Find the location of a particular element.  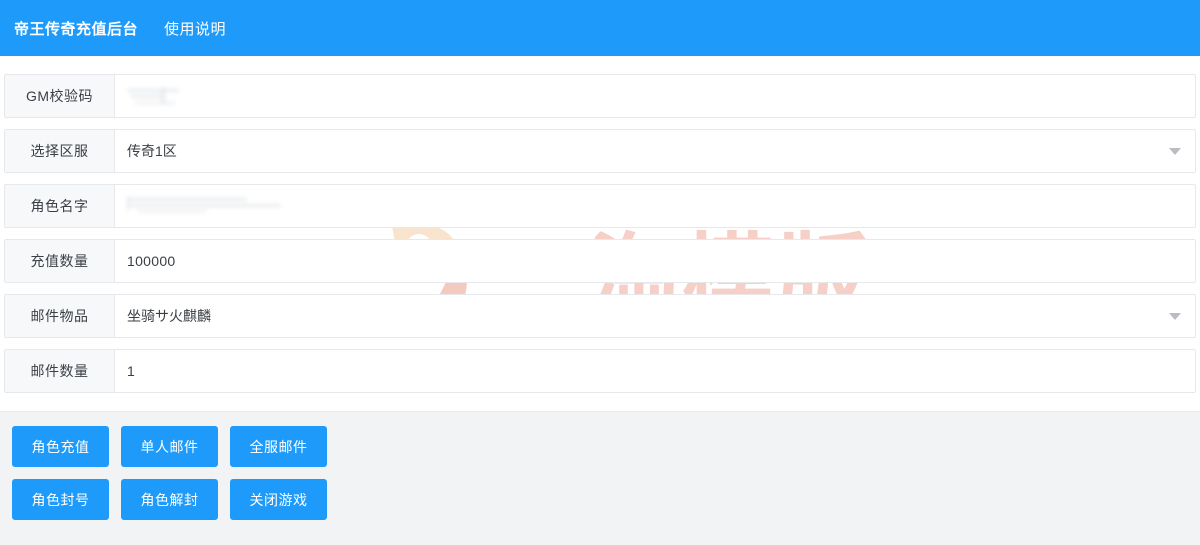

form-select-value: 传奇1区 is located at coordinates (152, 151).